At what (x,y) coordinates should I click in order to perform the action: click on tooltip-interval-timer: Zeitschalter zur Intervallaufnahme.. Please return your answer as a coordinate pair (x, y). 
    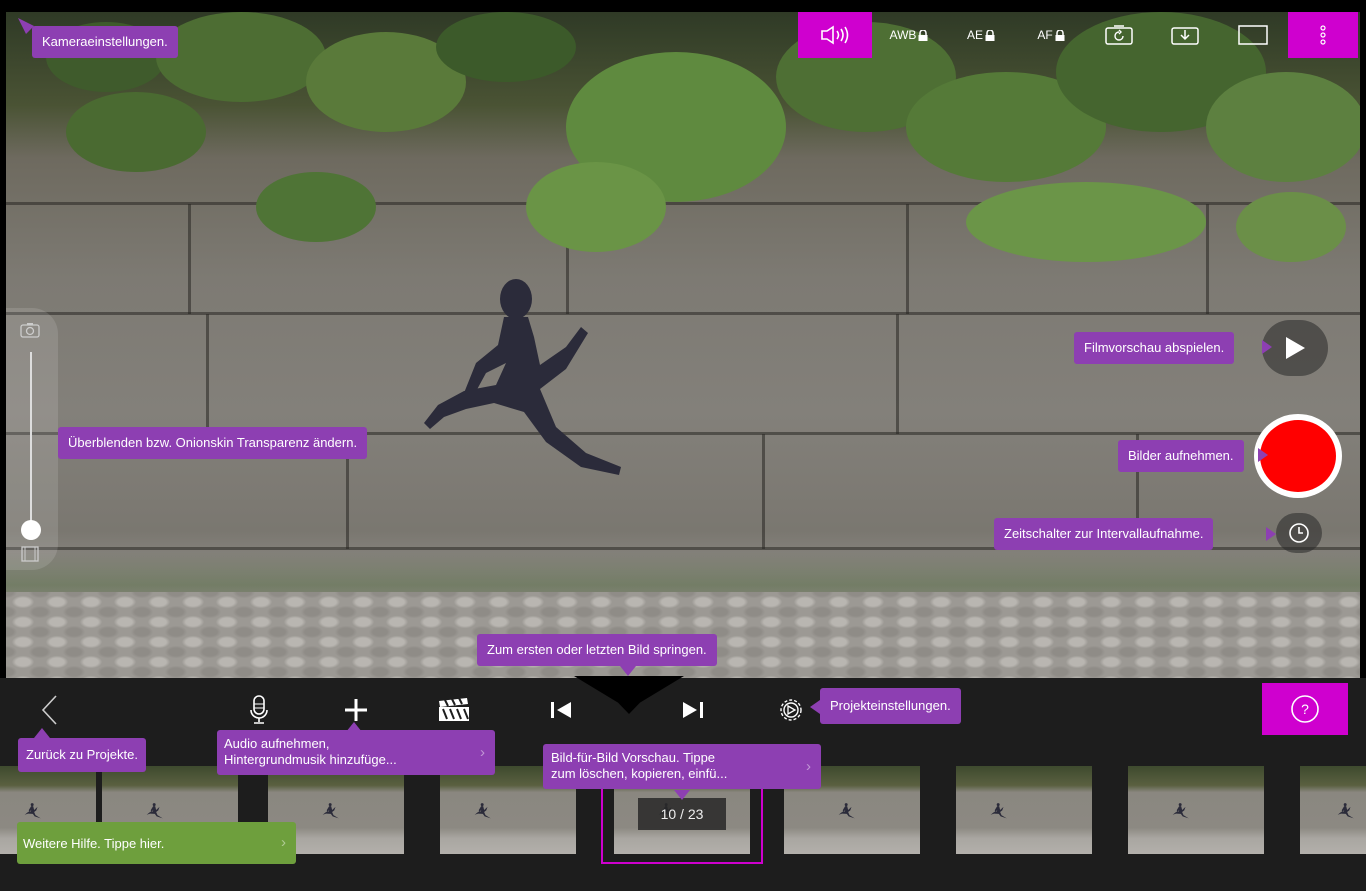
    Looking at the image, I should click on (1104, 534).